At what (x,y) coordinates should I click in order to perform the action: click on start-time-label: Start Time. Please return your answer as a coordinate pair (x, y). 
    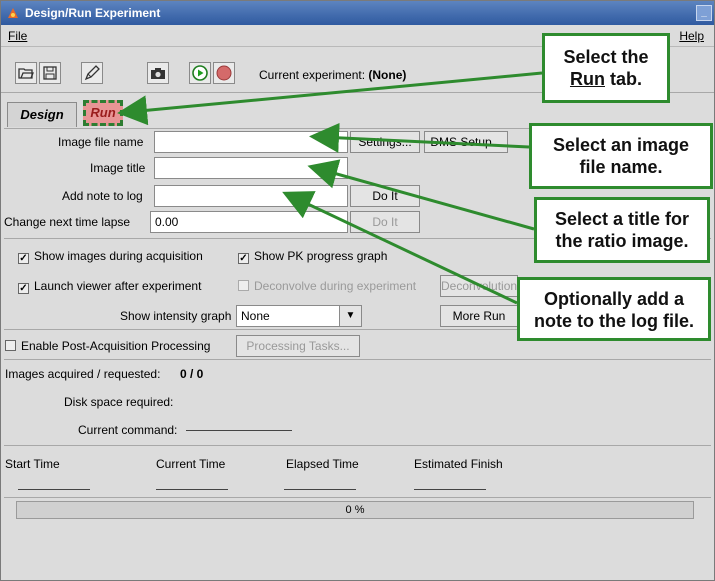
    Looking at the image, I should click on (32, 464).